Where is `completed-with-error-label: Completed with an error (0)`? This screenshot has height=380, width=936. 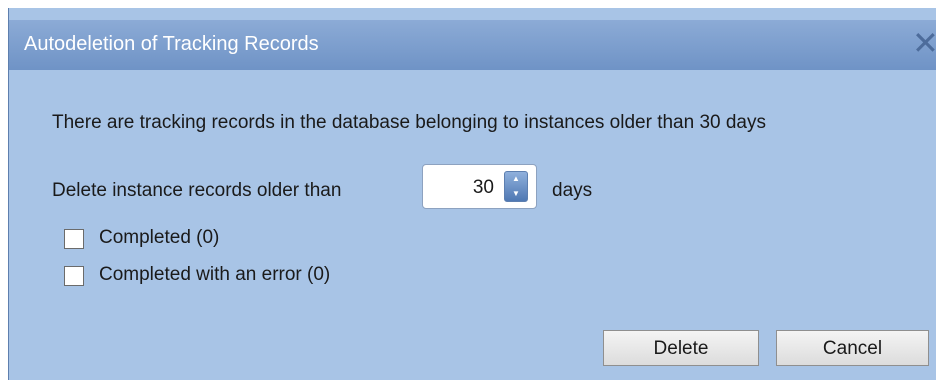 completed-with-error-label: Completed with an error (0) is located at coordinates (214, 275).